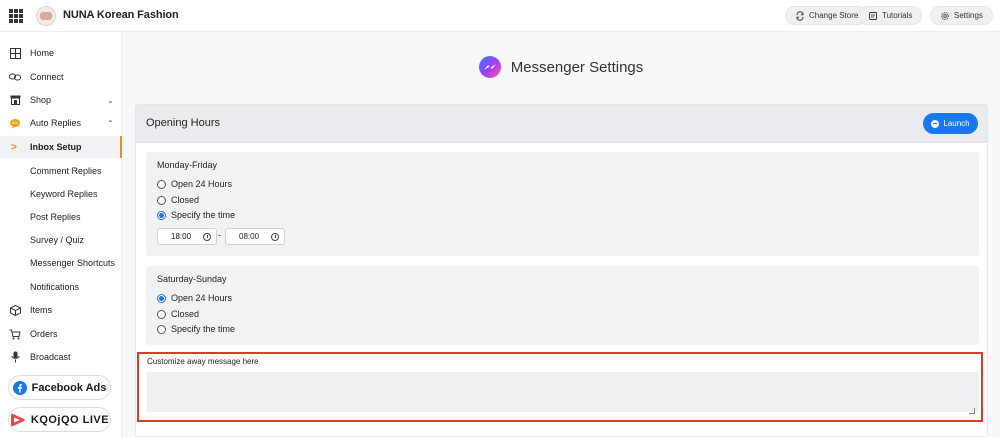 This screenshot has width=1000, height=437. I want to click on tutorial-icon, so click(873, 15).